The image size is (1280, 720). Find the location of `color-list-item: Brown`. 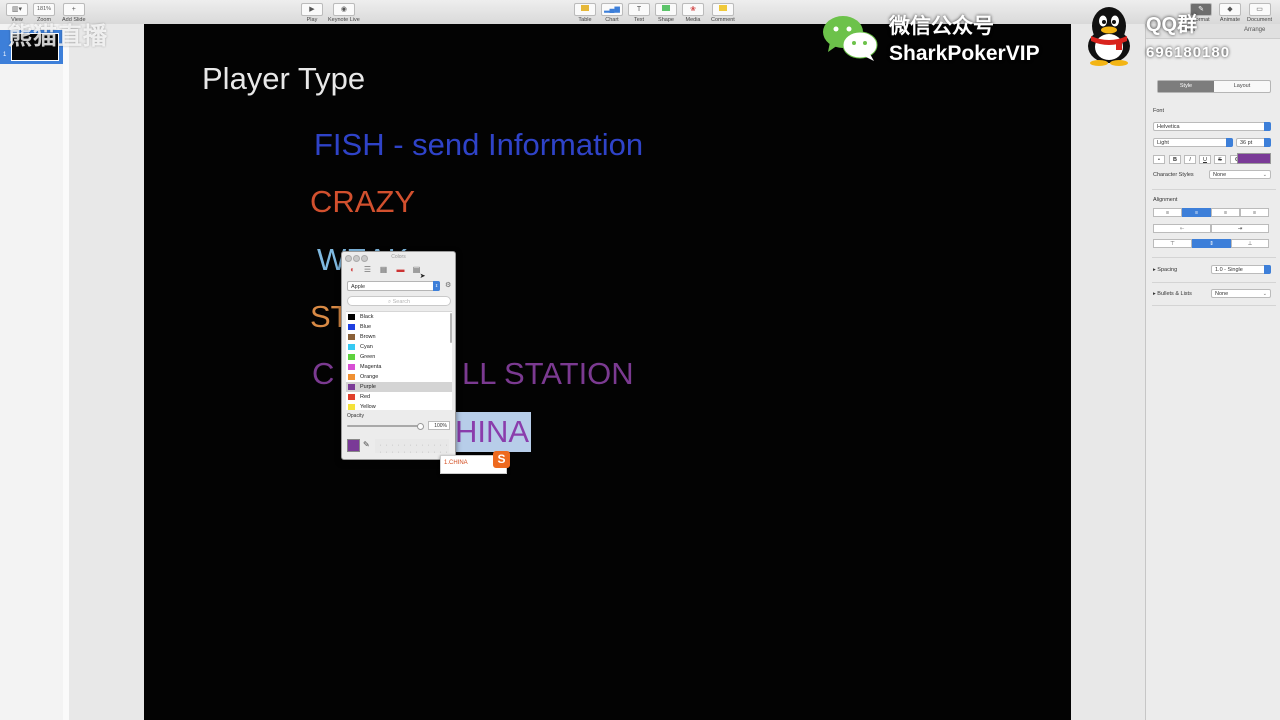

color-list-item: Brown is located at coordinates (399, 337).